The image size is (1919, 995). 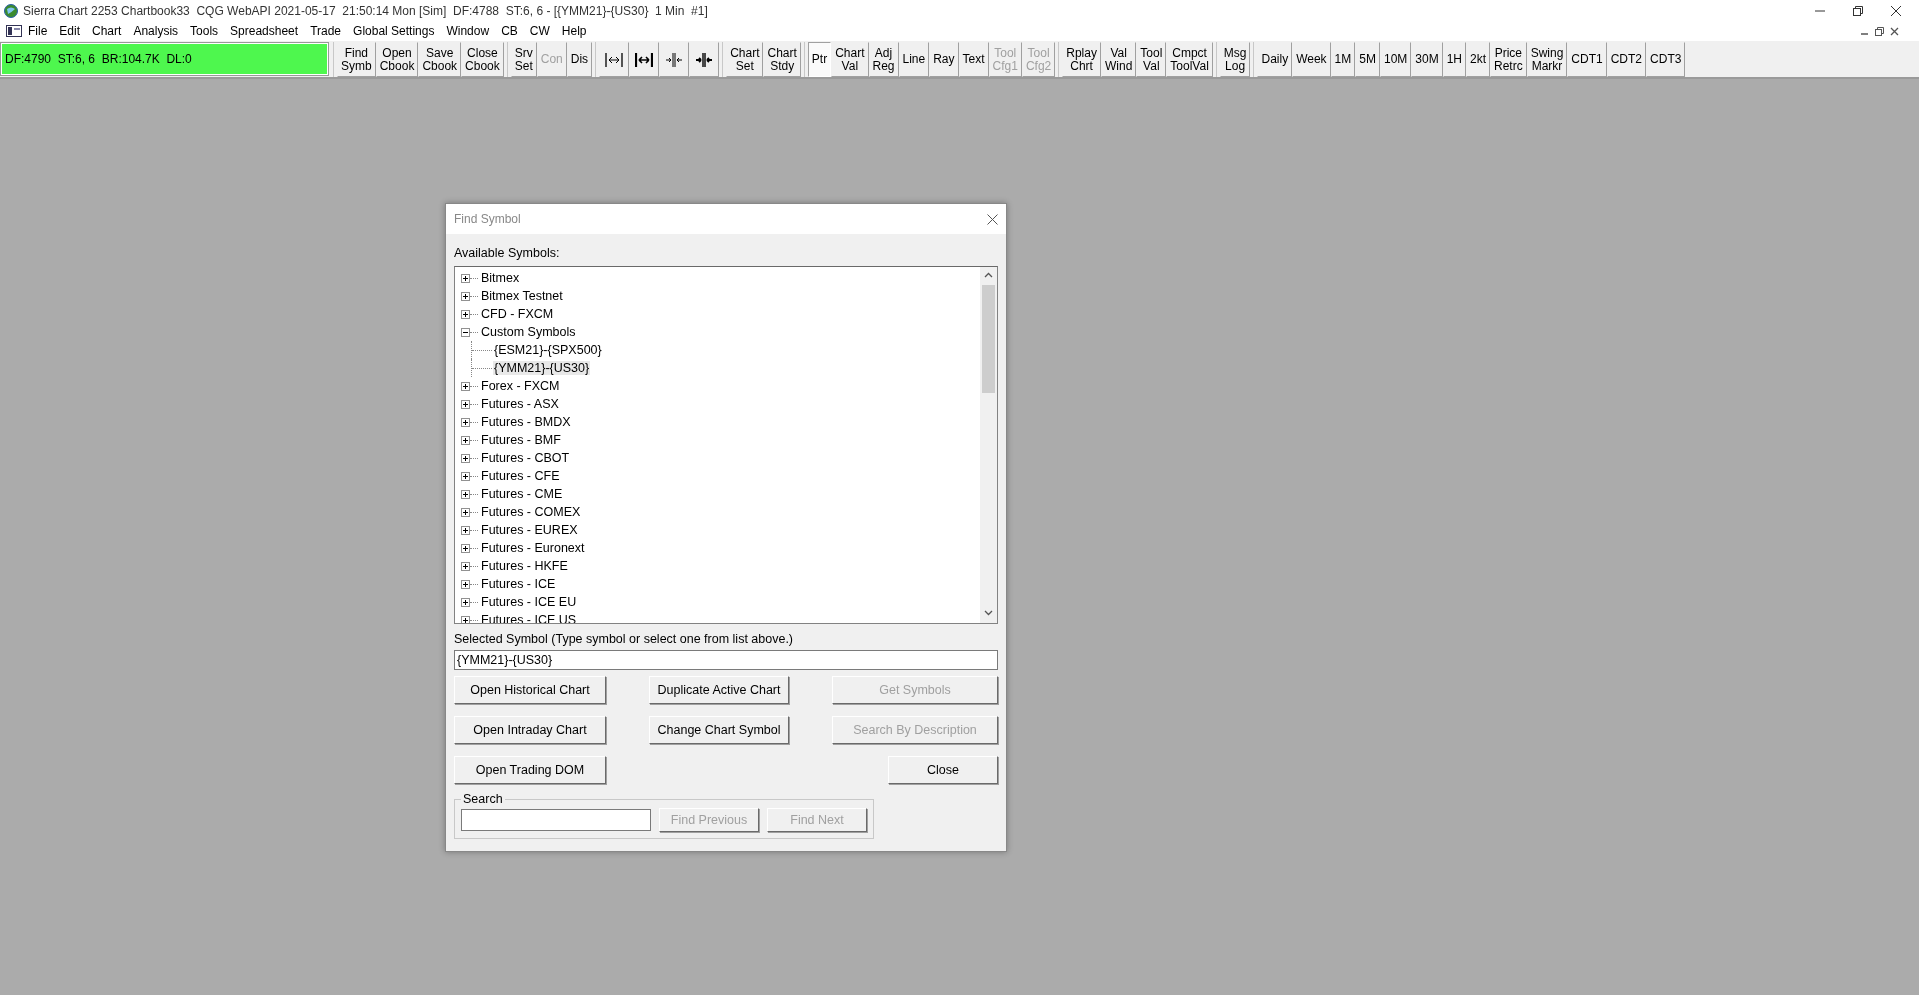 I want to click on dialog-button: Open Historical Chart, so click(x=530, y=690).